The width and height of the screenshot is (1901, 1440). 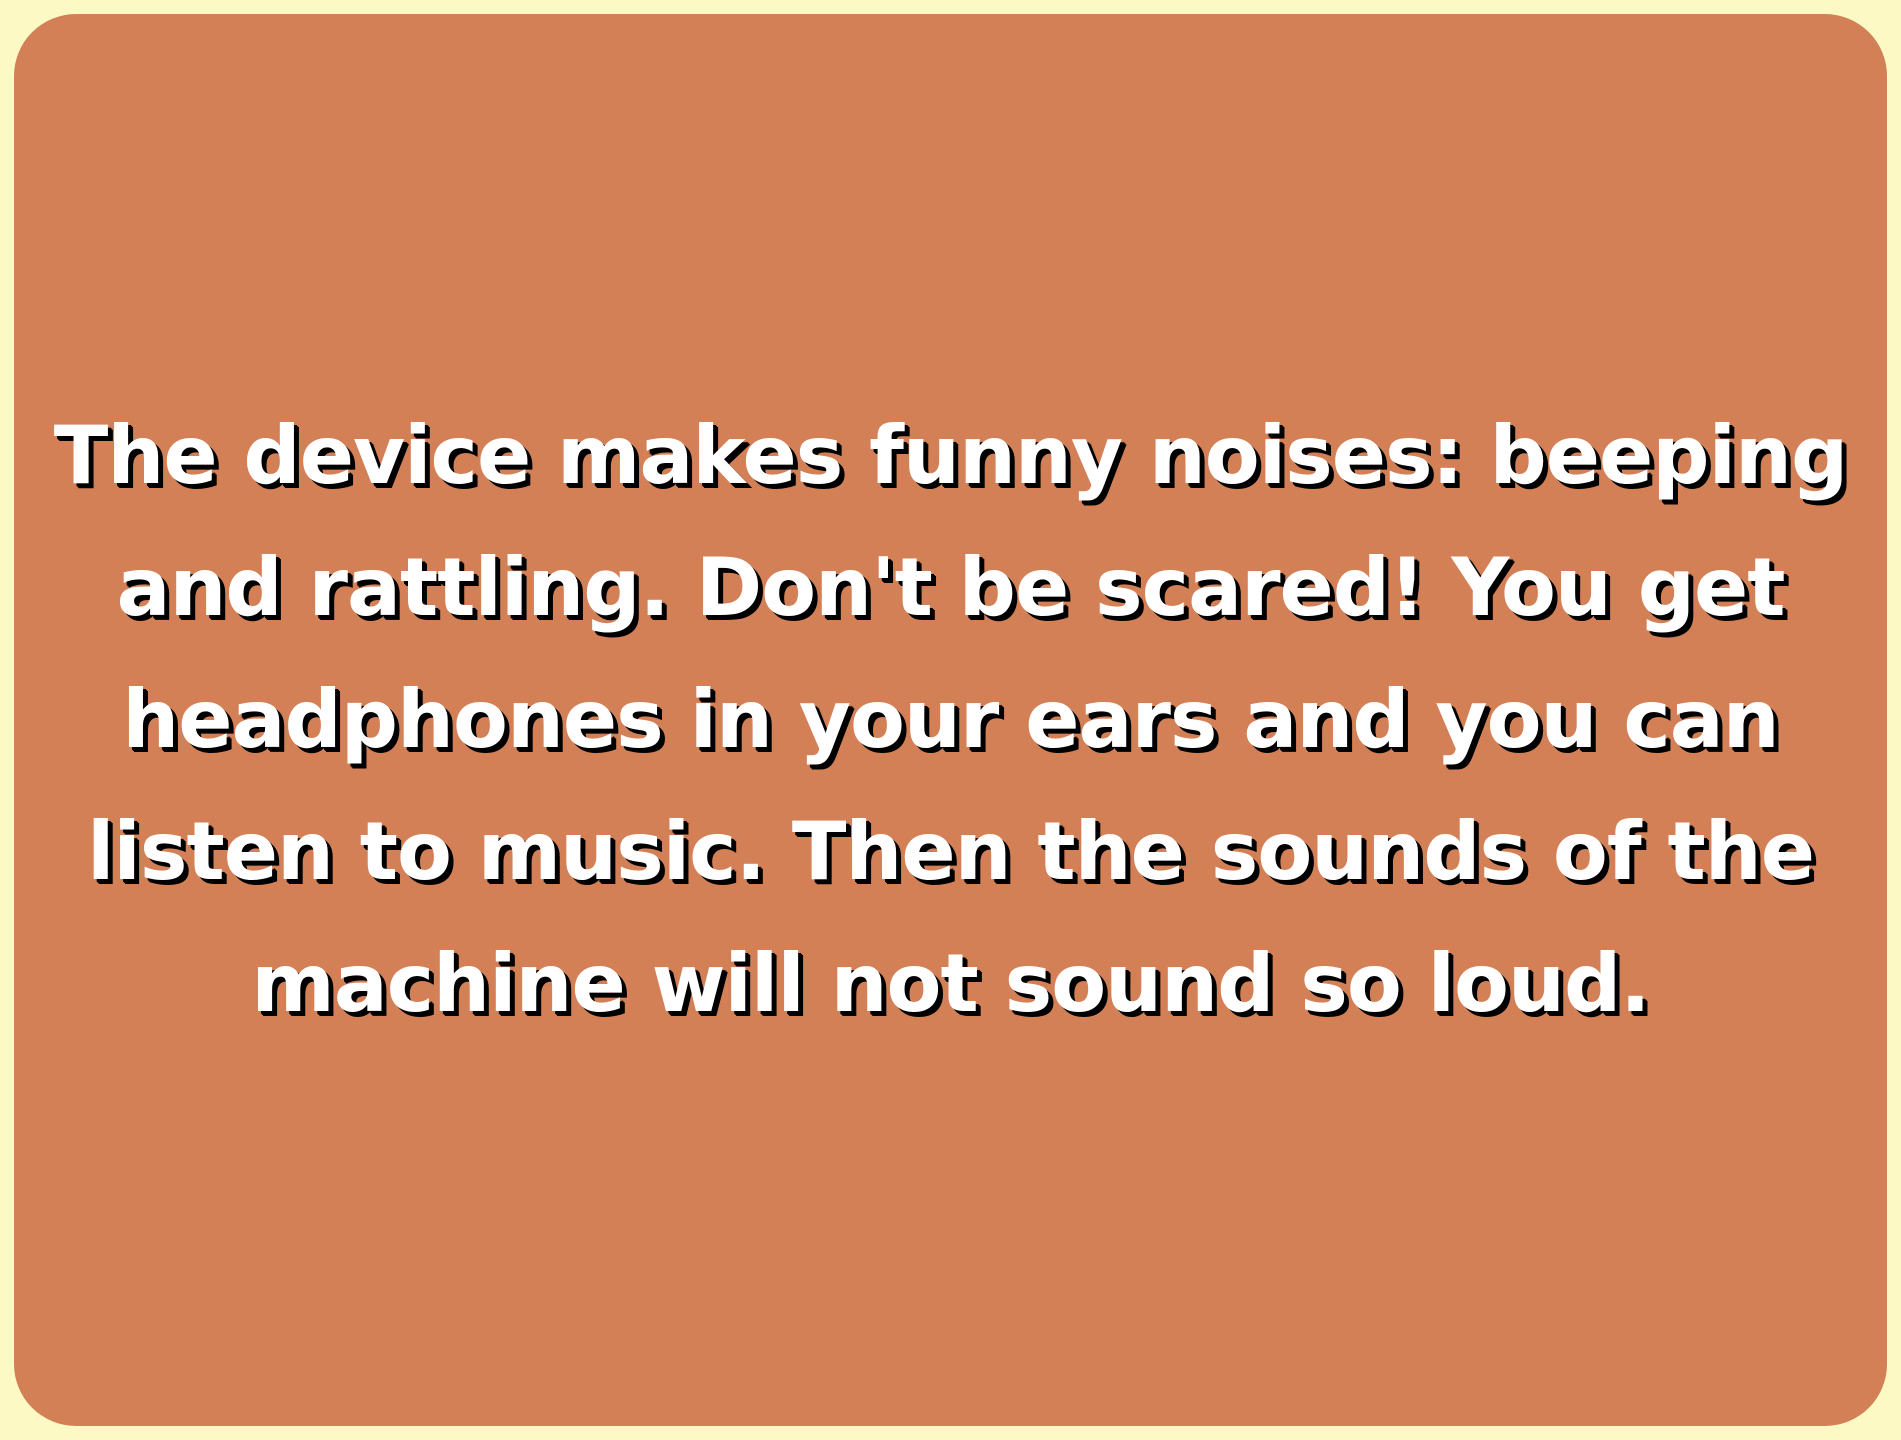 I want to click on message-line-4: listen to music. Then the sounds of the, so click(x=950, y=851).